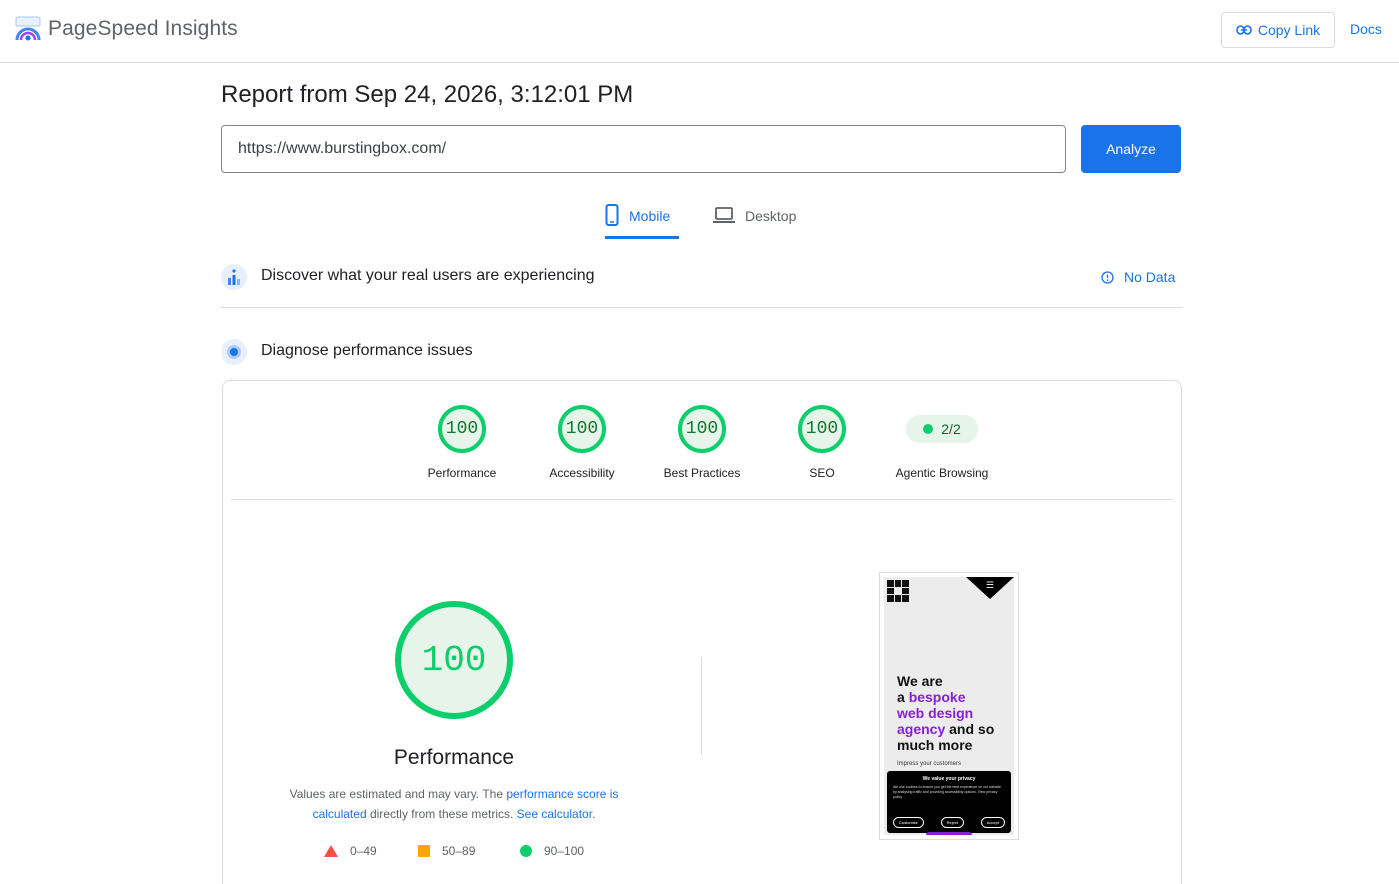 This screenshot has width=1399, height=884. I want to click on no-data-label: No Data, so click(1150, 277).